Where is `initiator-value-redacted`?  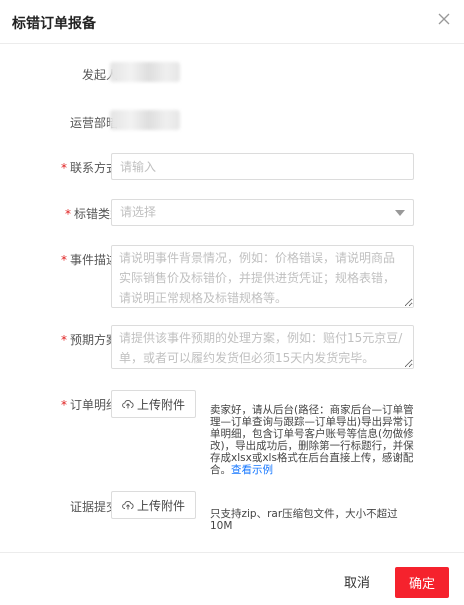 initiator-value-redacted is located at coordinates (145, 72).